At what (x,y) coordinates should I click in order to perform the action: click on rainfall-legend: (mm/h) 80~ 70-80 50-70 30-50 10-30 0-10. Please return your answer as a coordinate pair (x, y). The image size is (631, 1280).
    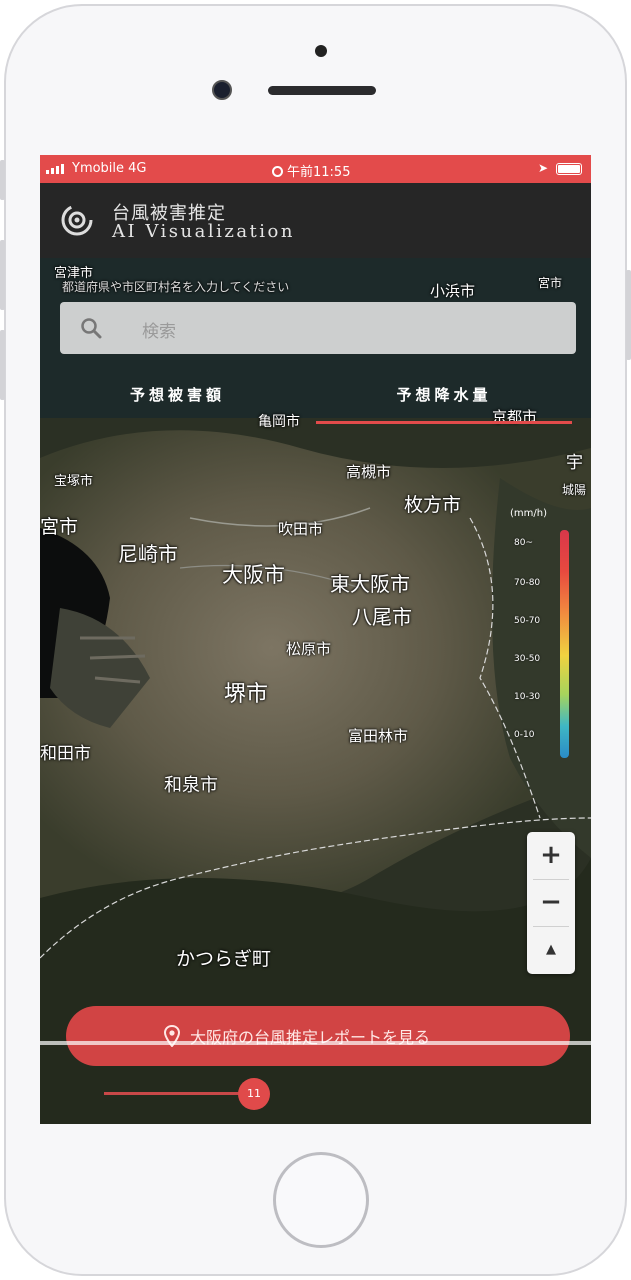
    Looking at the image, I should click on (546, 633).